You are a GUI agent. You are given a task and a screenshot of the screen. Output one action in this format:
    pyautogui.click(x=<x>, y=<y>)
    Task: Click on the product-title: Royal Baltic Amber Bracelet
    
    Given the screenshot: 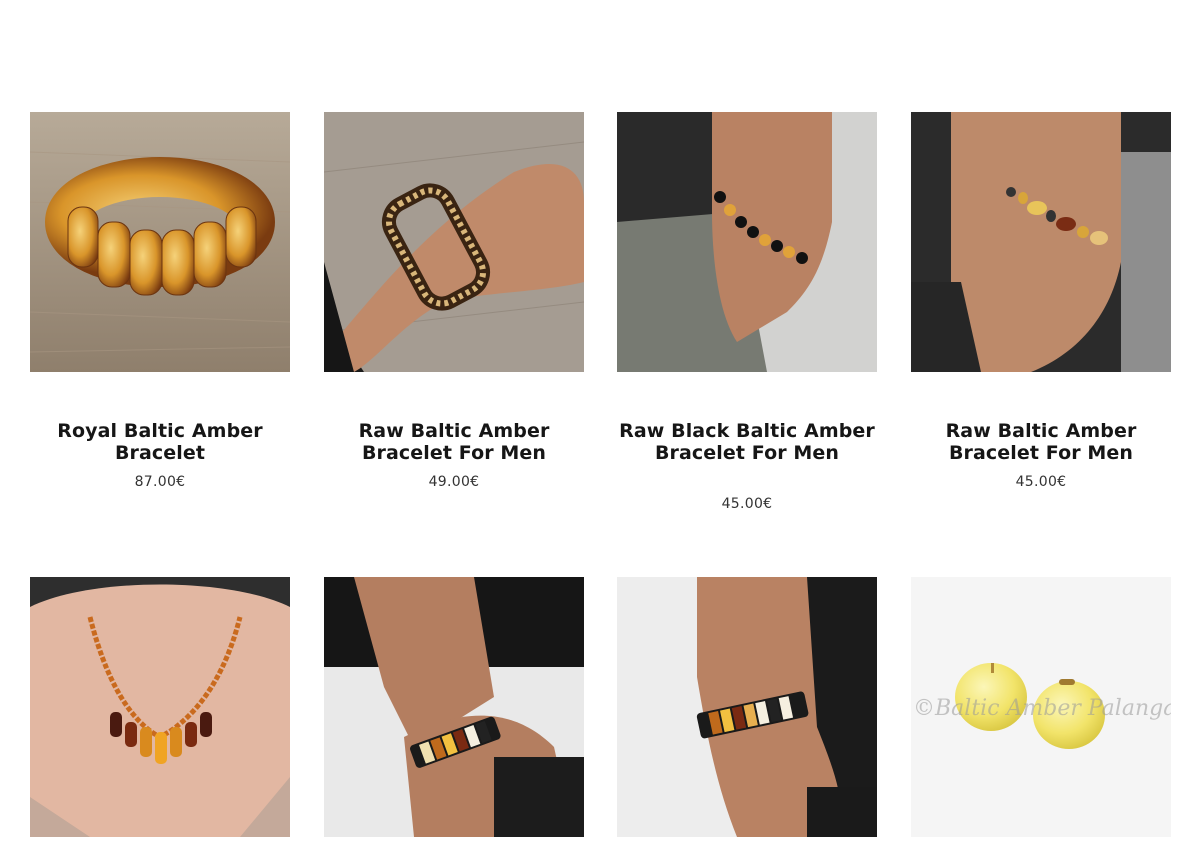 What is the action you would take?
    pyautogui.click(x=160, y=442)
    